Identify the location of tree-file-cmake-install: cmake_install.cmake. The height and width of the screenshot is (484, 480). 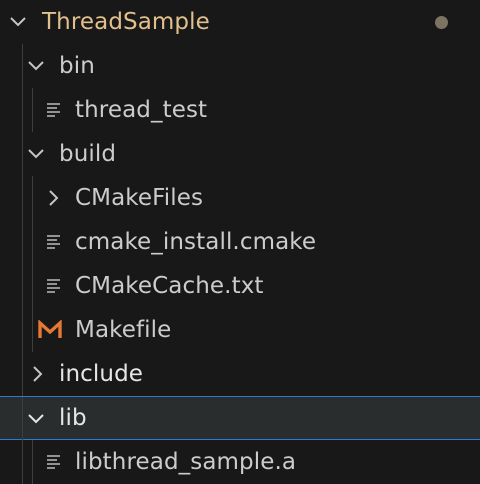
(240, 242).